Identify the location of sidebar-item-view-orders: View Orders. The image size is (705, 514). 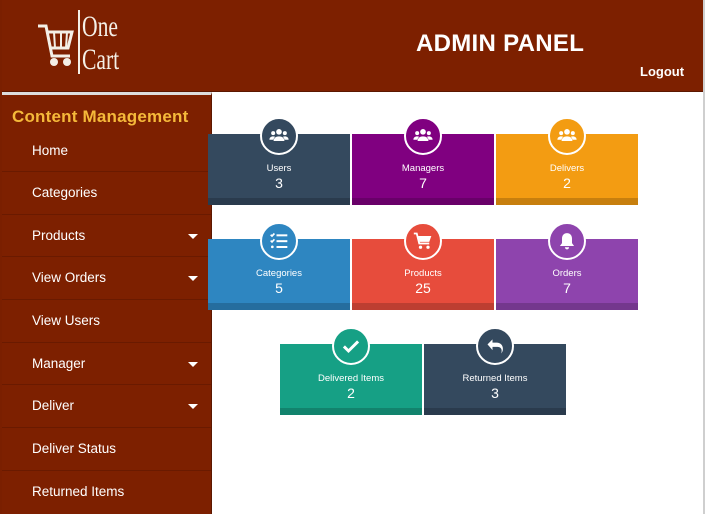
(106, 277).